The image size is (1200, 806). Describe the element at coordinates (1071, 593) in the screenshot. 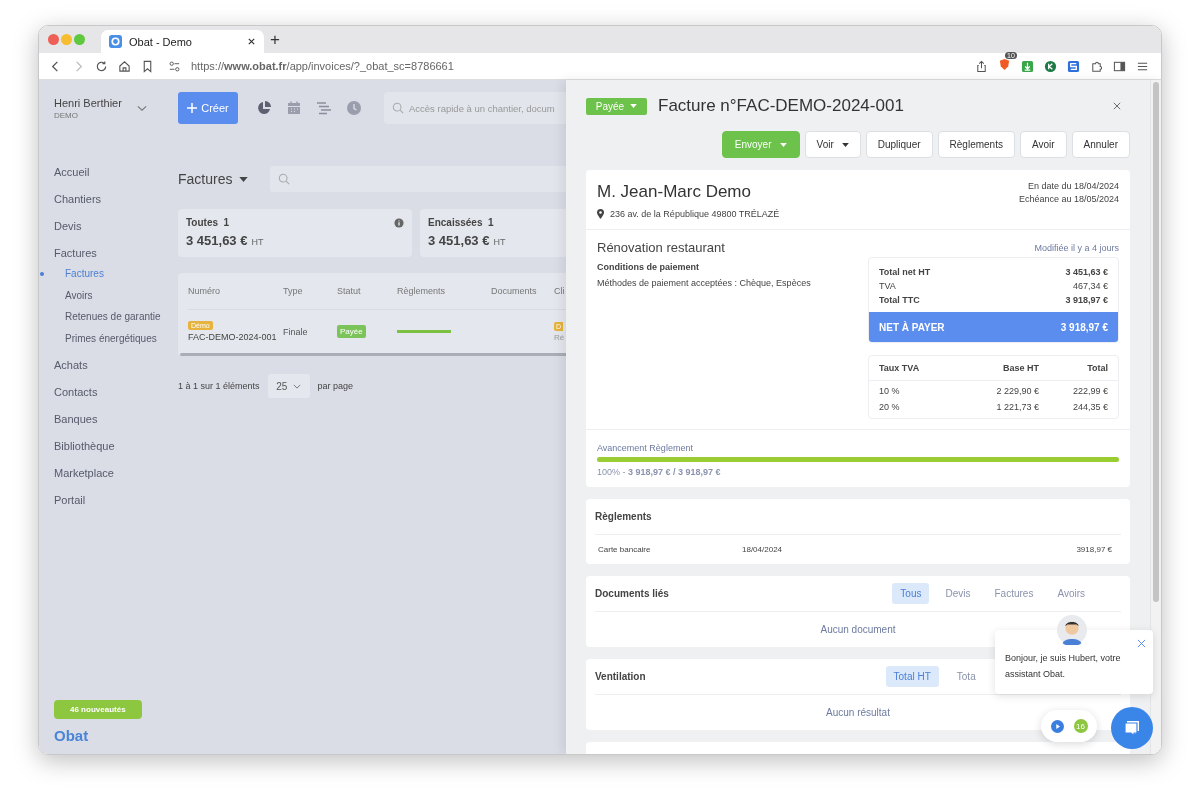

I see `filter-tab: Avoirs` at that location.